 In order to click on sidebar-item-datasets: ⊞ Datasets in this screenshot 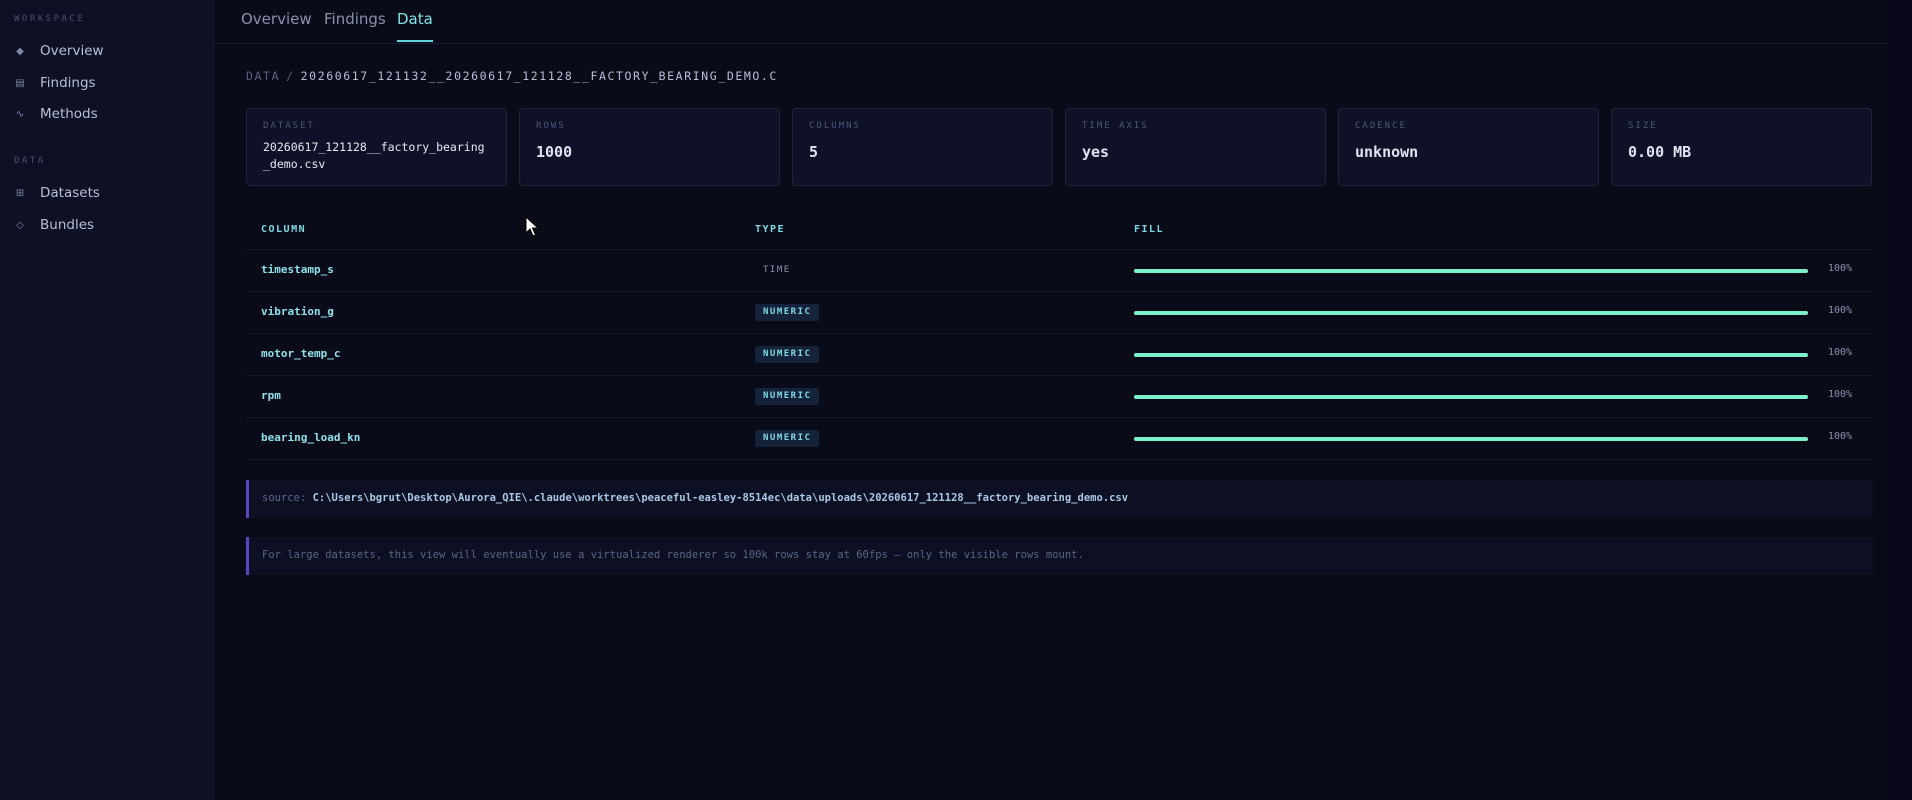, I will do `click(109, 193)`.